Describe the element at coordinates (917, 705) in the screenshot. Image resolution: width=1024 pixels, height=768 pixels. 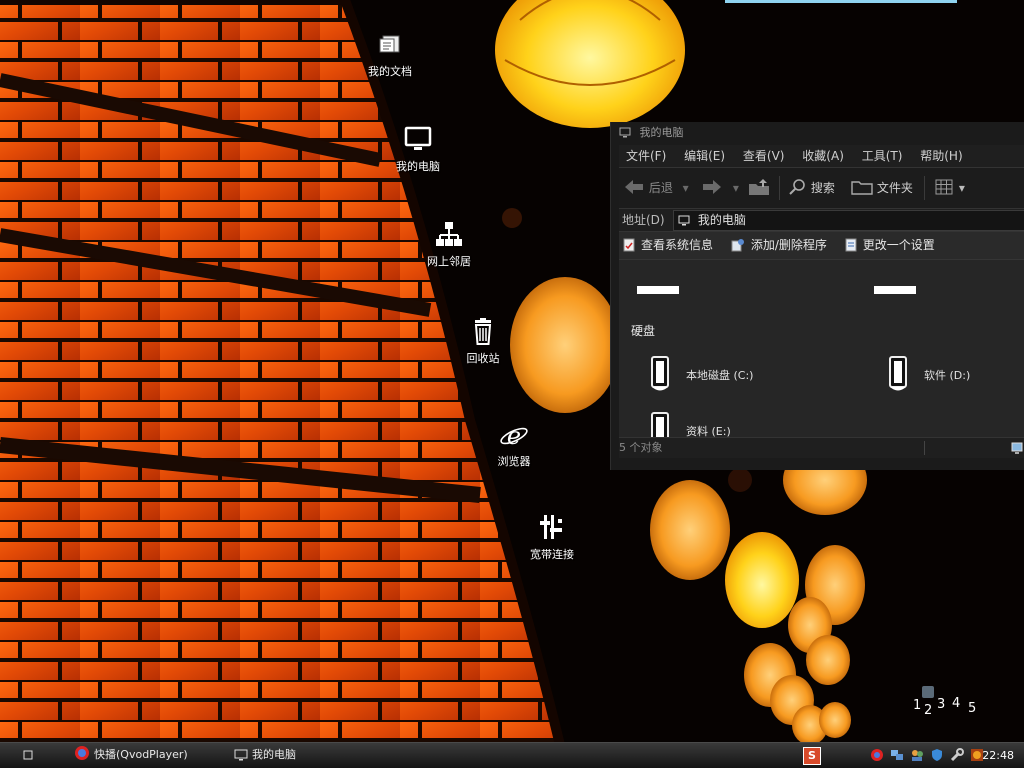
I see `workspace-1: 1` at that location.